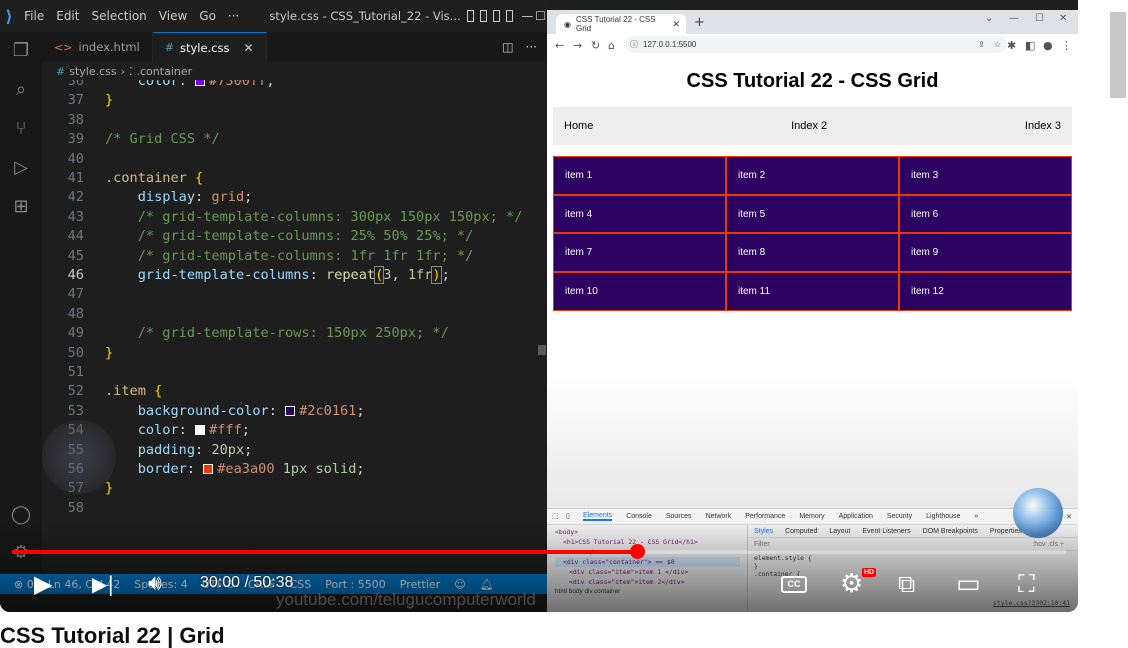 This screenshot has height=648, width=1128. What do you see at coordinates (470, 16) in the screenshot?
I see `toggle-sidebar-icon` at bounding box center [470, 16].